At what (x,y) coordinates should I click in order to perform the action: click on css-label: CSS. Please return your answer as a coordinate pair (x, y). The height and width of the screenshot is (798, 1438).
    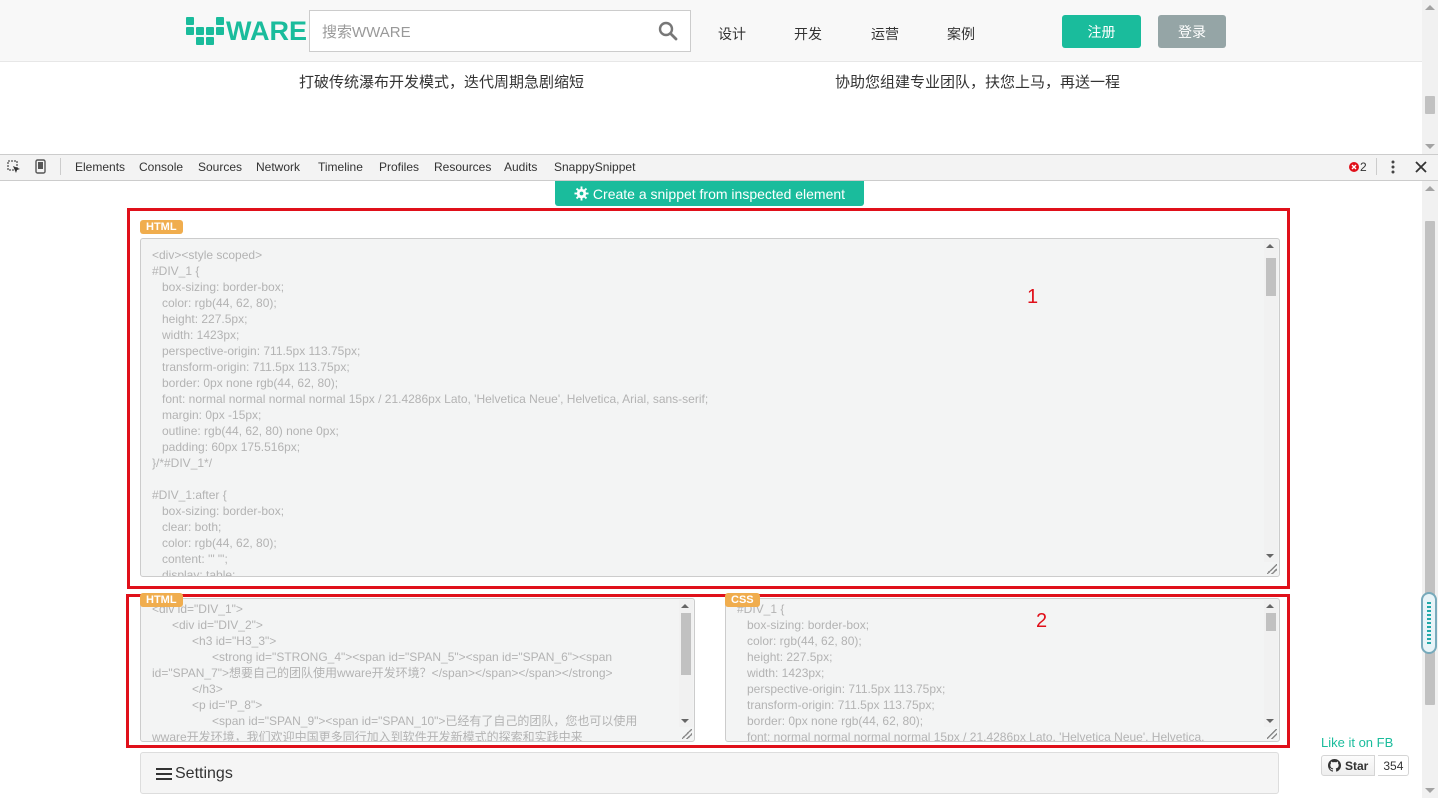
    Looking at the image, I should click on (742, 600).